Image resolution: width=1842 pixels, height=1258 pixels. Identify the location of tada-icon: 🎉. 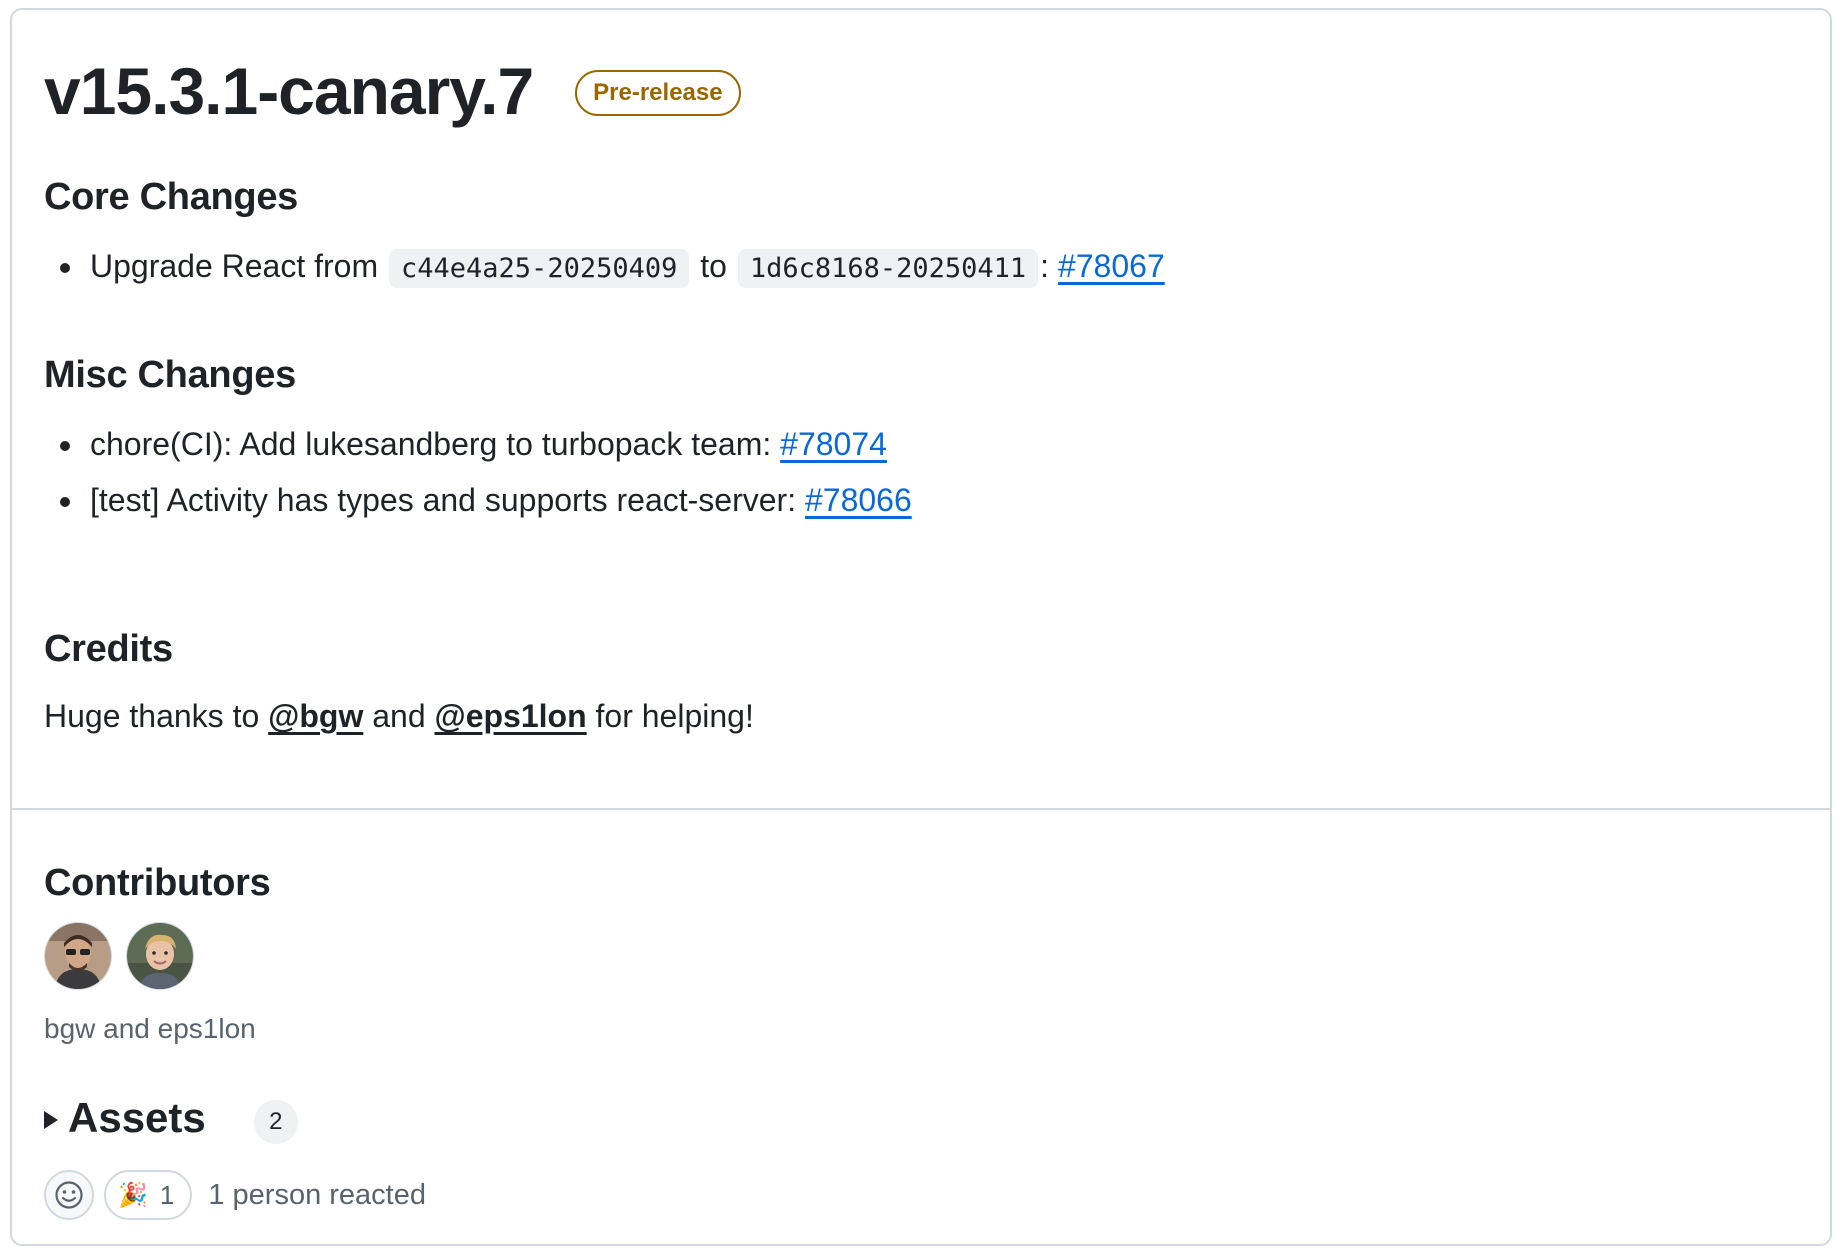
(133, 1195).